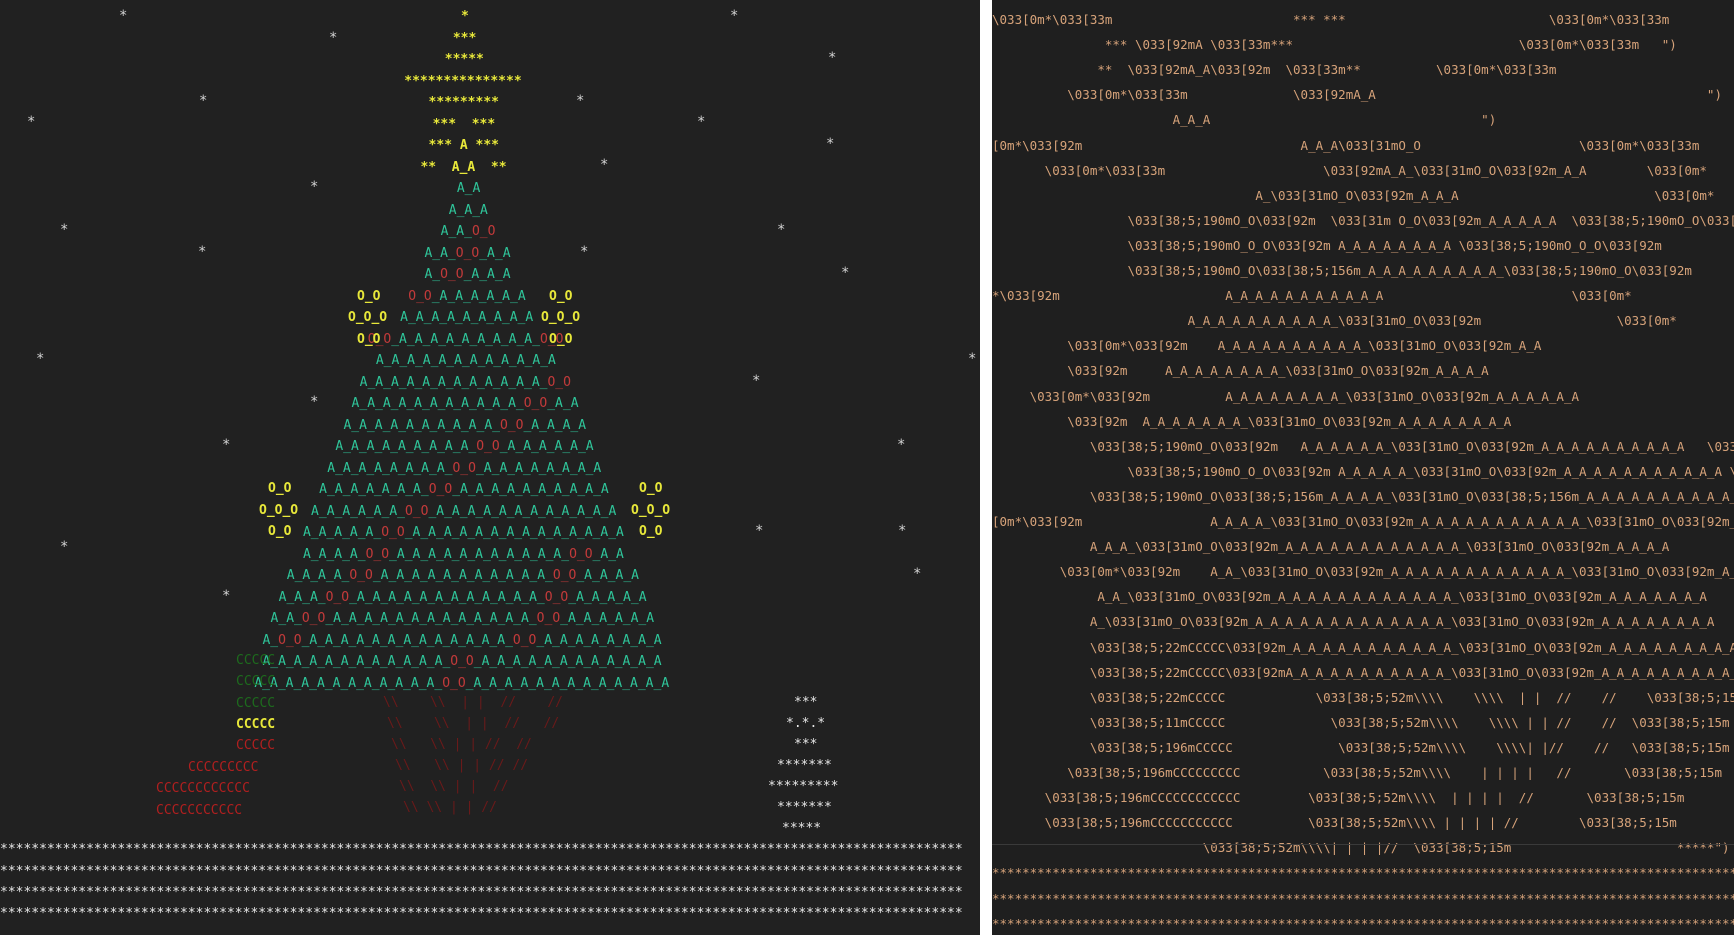 The height and width of the screenshot is (935, 1734). Describe the element at coordinates (223, 767) in the screenshot. I see `tree-pot-row: CCCCCCCCC` at that location.